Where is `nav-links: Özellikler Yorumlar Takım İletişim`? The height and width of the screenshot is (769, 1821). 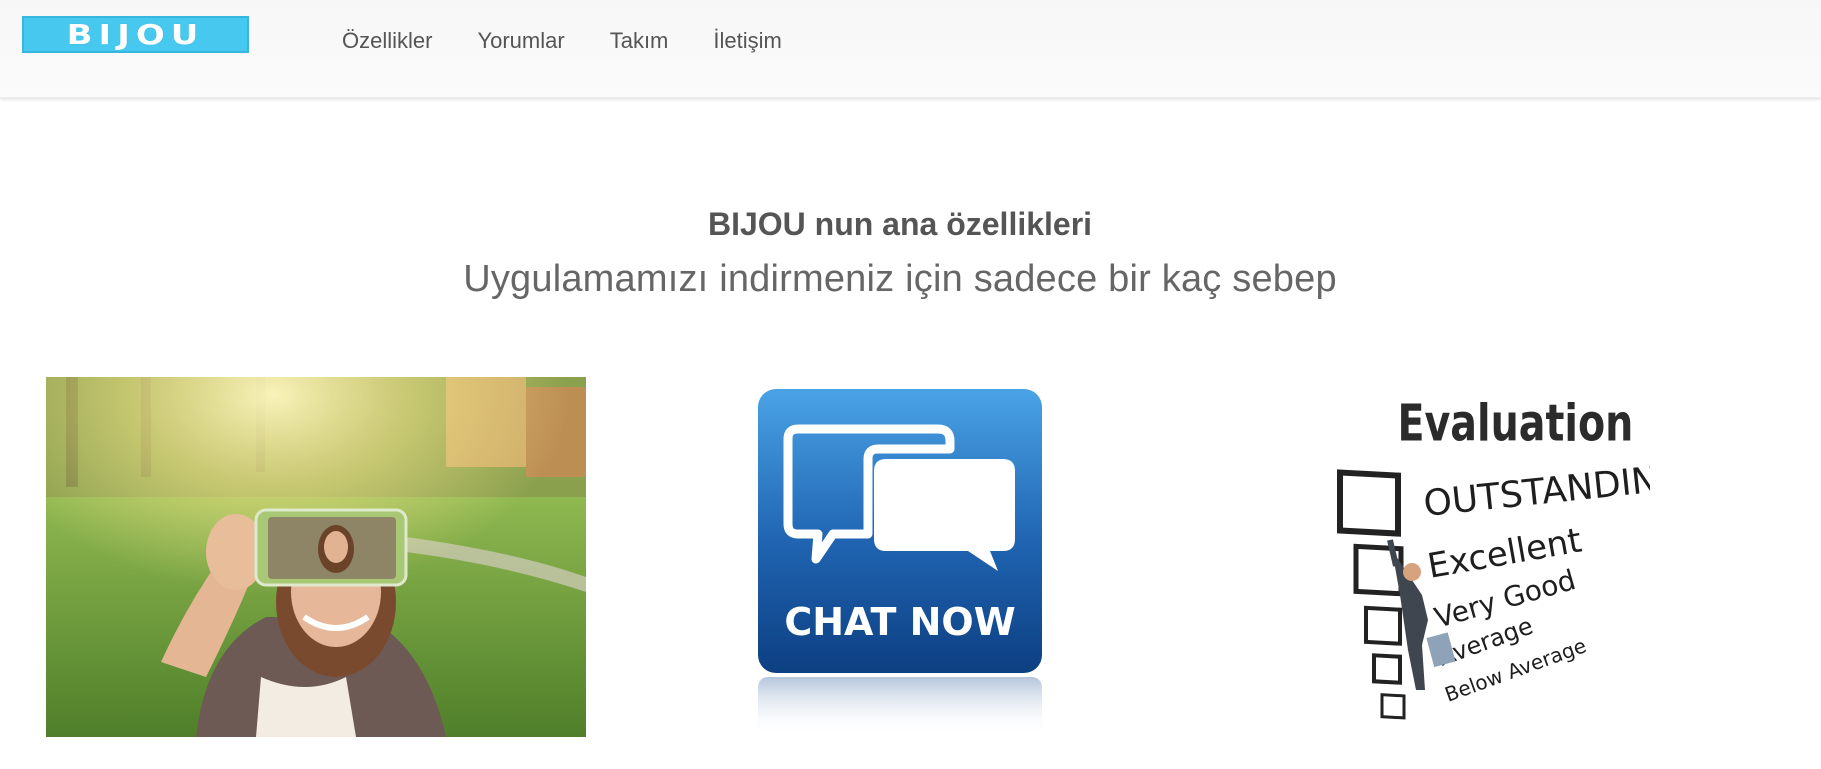
nav-links: Özellikler Yorumlar Takım İletişim is located at coordinates (584, 41).